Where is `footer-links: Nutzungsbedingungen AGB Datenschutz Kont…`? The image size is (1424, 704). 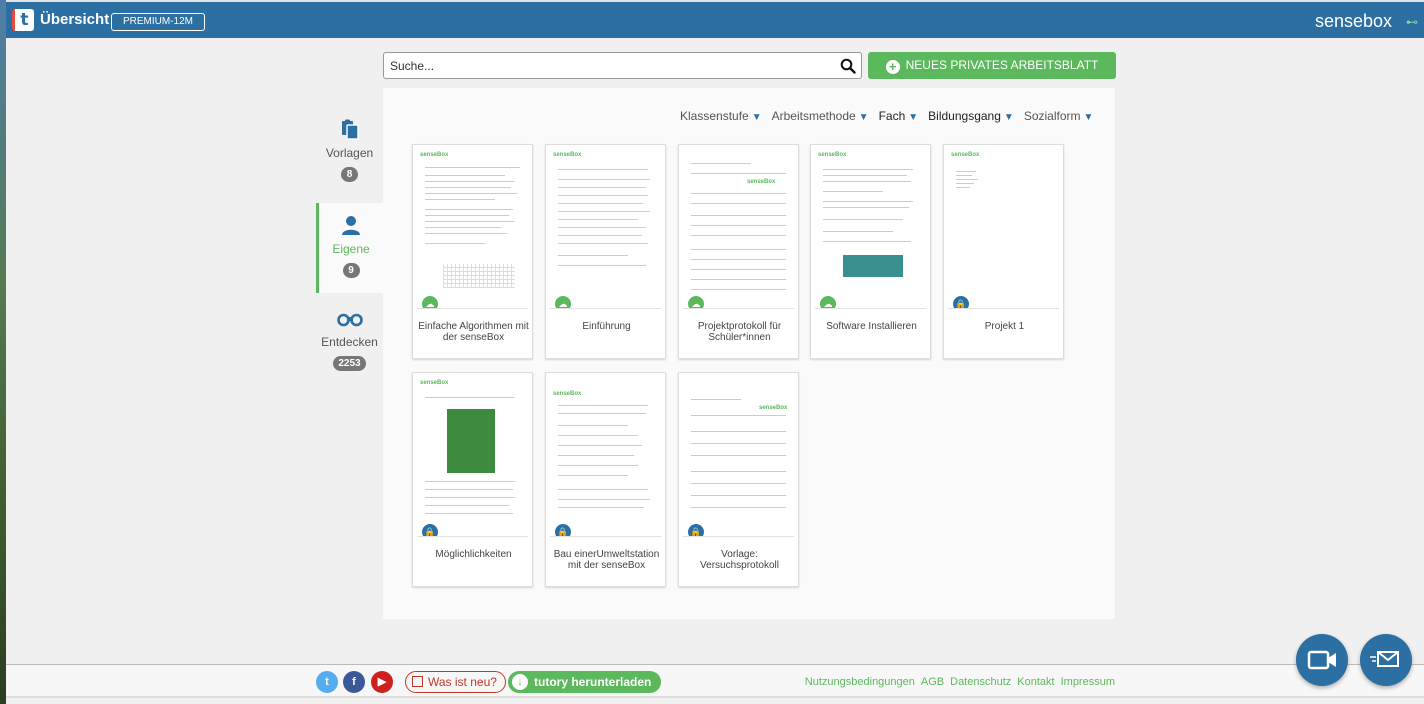 footer-links: Nutzungsbedingungen AGB Datenschutz Kont… is located at coordinates (960, 682).